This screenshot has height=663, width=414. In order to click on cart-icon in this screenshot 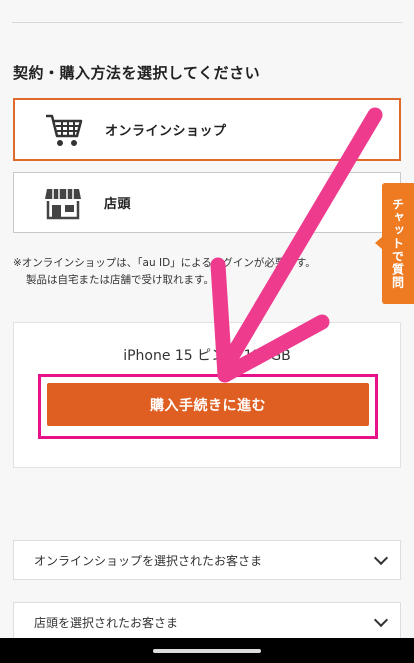, I will do `click(64, 130)`.